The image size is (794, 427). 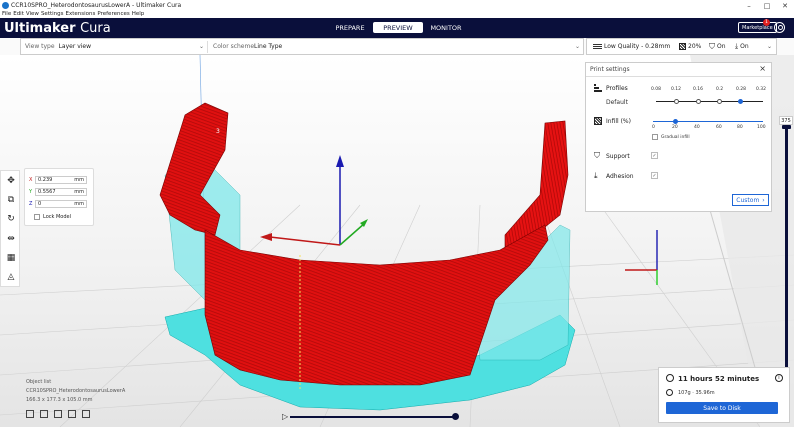 I want to click on adhesion-row: ⤓ Adhesion, so click(x=614, y=176).